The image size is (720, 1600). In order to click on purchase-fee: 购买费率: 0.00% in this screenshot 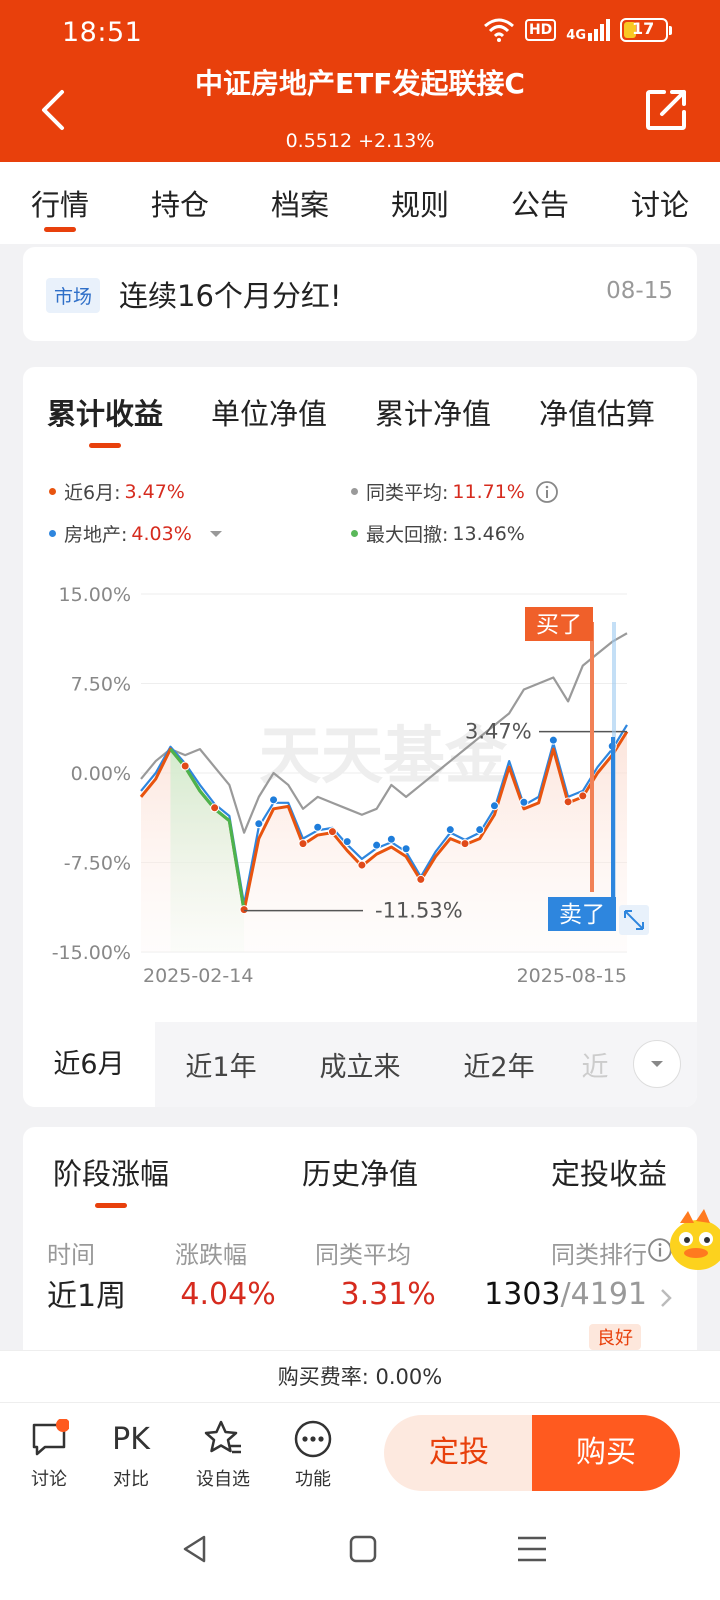, I will do `click(360, 1376)`.